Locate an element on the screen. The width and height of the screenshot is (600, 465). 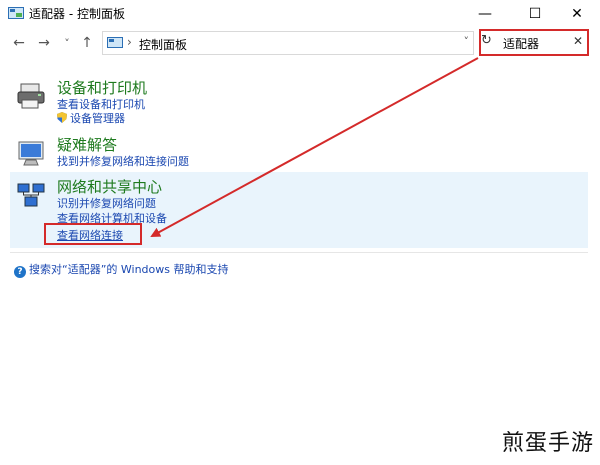
group-title: 网络和共享中心 is located at coordinates (109, 186).